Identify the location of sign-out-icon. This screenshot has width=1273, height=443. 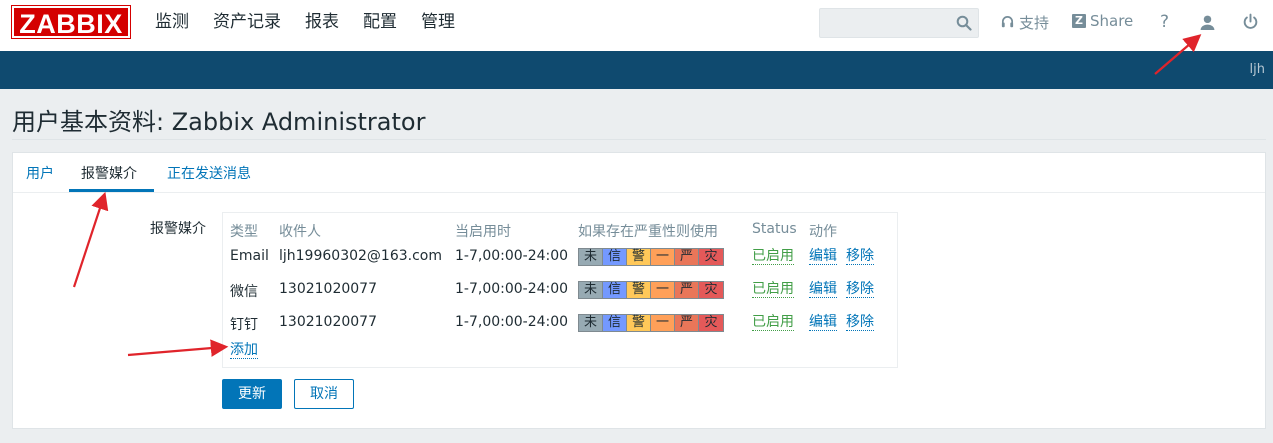
(1250, 21).